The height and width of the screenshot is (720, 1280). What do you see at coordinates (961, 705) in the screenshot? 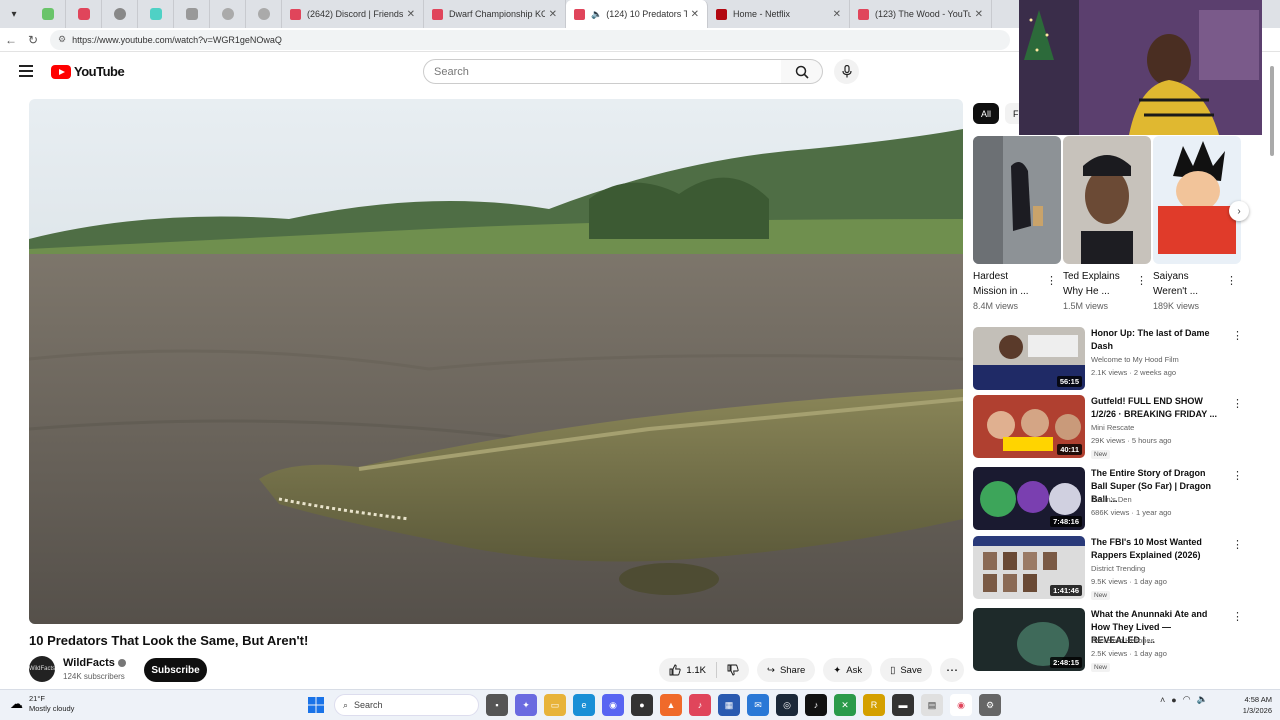
I see `chrome-icon: ◉` at bounding box center [961, 705].